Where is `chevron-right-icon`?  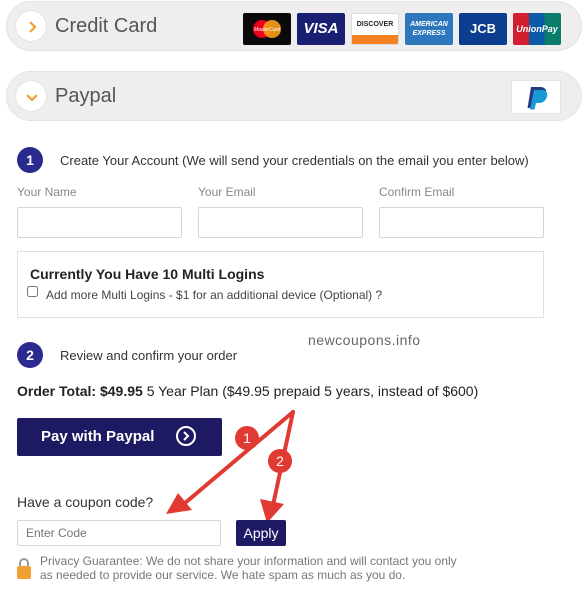 chevron-right-icon is located at coordinates (31, 26).